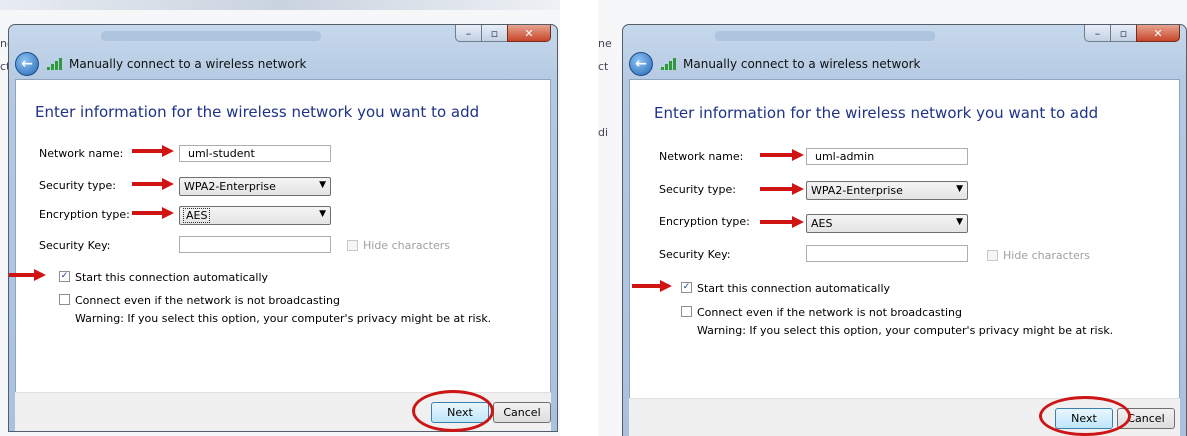 Image resolution: width=1187 pixels, height=436 pixels. What do you see at coordinates (255, 153) in the screenshot?
I see `network-name-input: uml-student` at bounding box center [255, 153].